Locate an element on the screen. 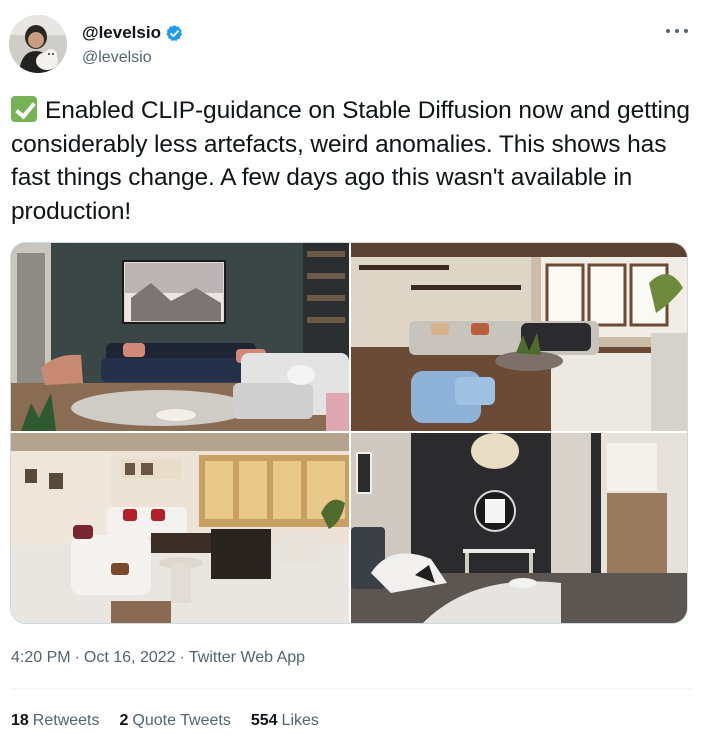 The width and height of the screenshot is (711, 747). retweets-count: 18 is located at coordinates (20, 720).